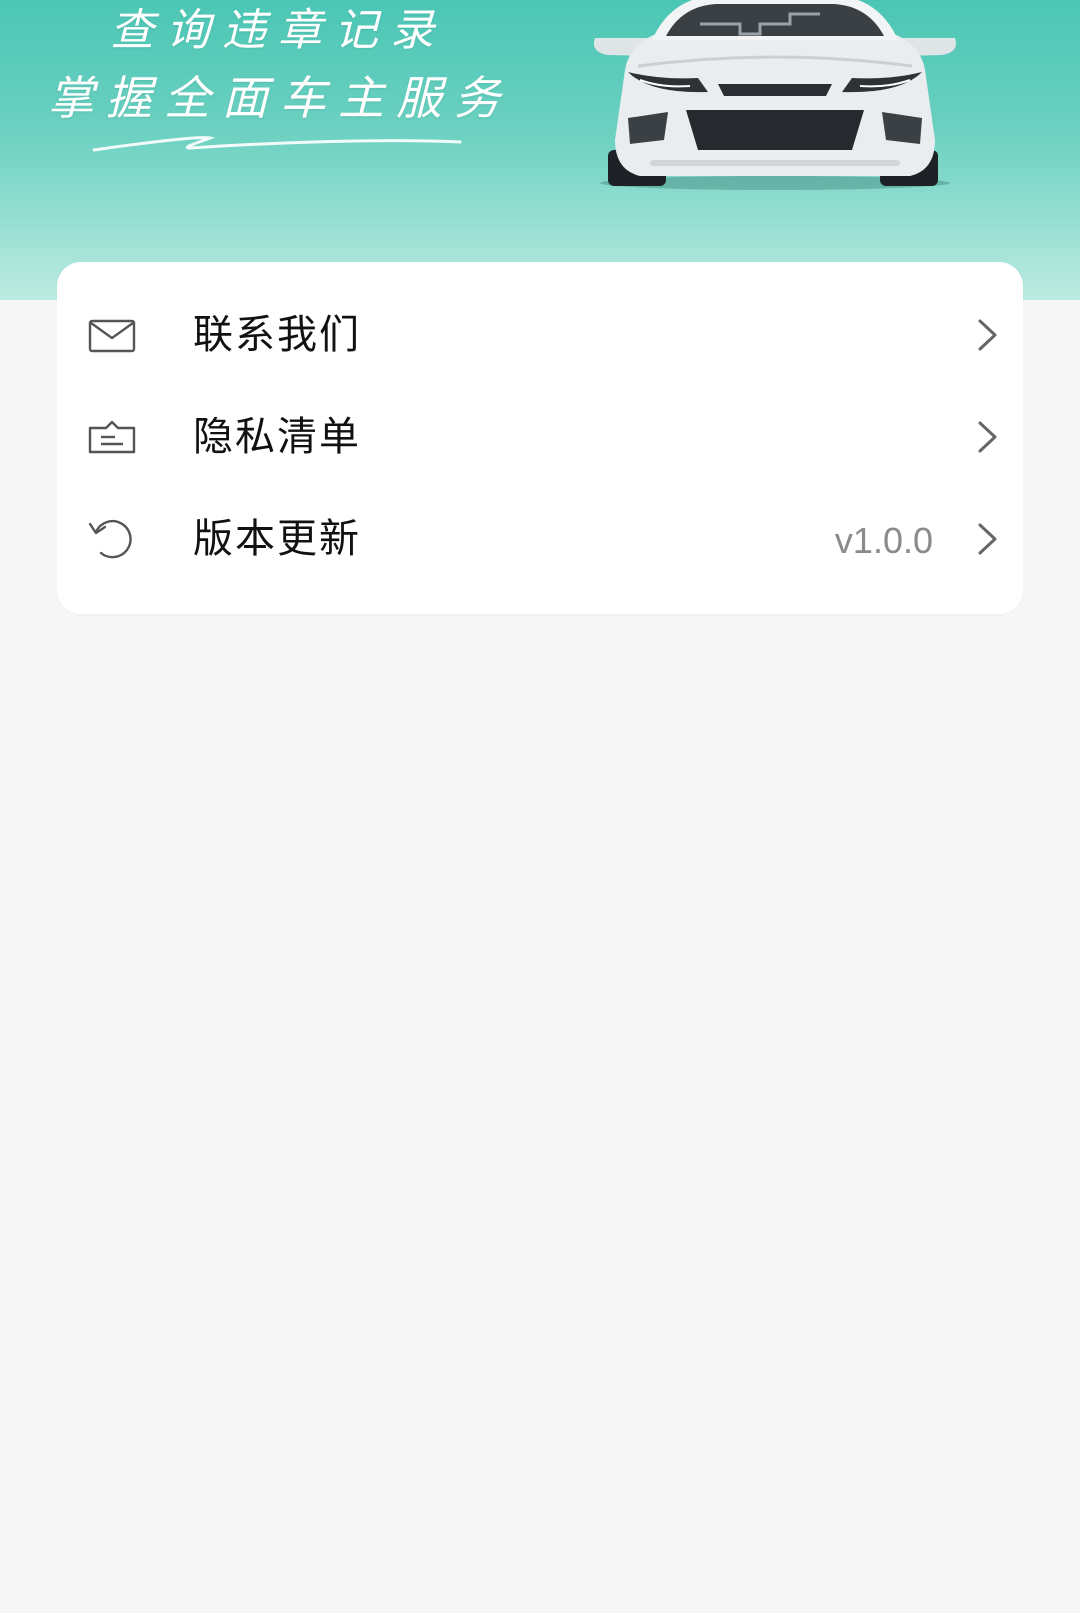  What do you see at coordinates (112, 437) in the screenshot?
I see `privacy-list-icon` at bounding box center [112, 437].